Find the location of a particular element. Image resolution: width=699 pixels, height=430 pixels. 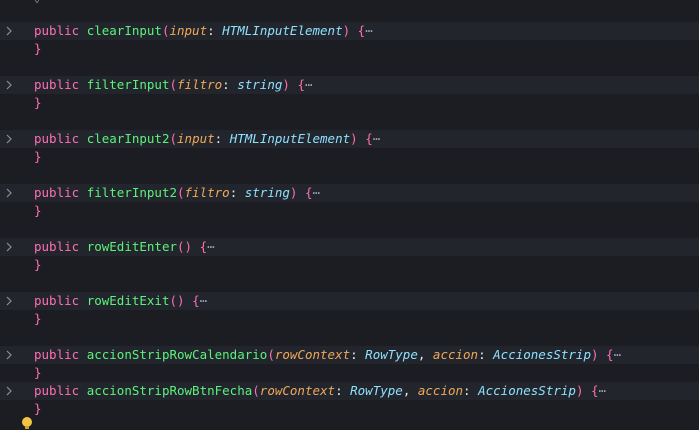

param-type: string is located at coordinates (260, 84).